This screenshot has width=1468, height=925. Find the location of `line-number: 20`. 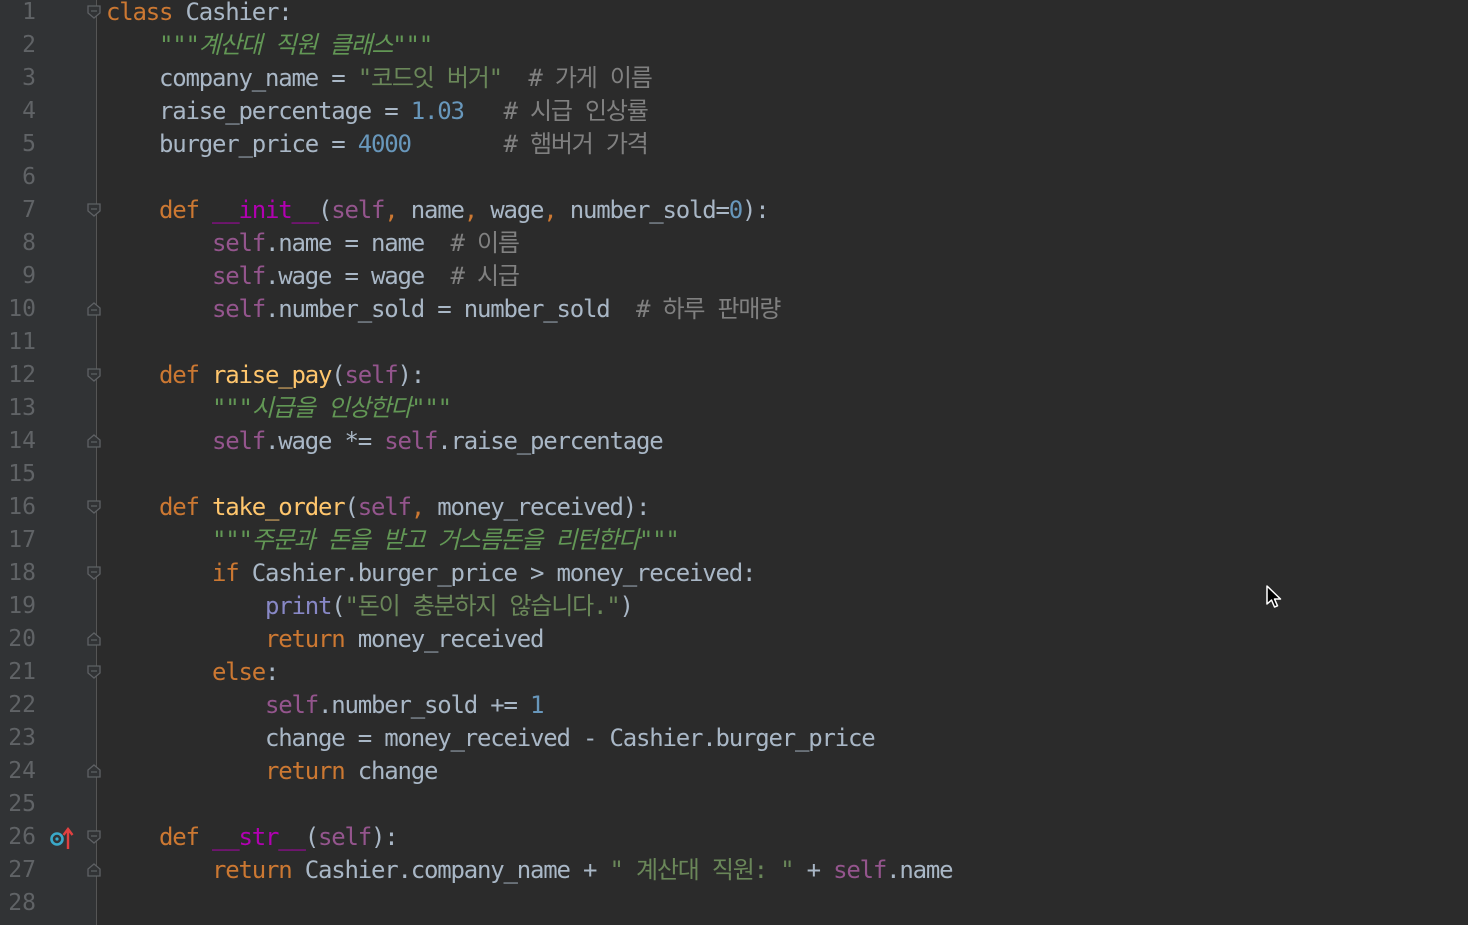

line-number: 20 is located at coordinates (22, 639).